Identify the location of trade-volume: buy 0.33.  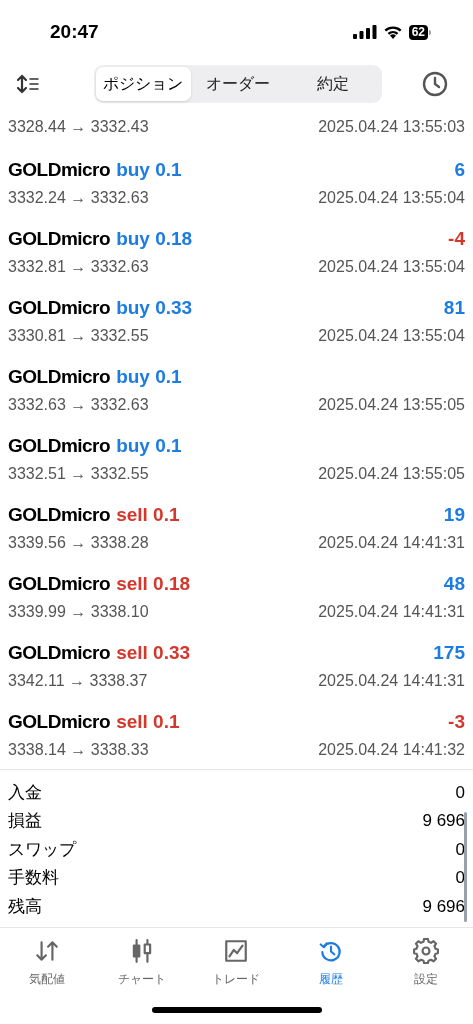
(154, 308).